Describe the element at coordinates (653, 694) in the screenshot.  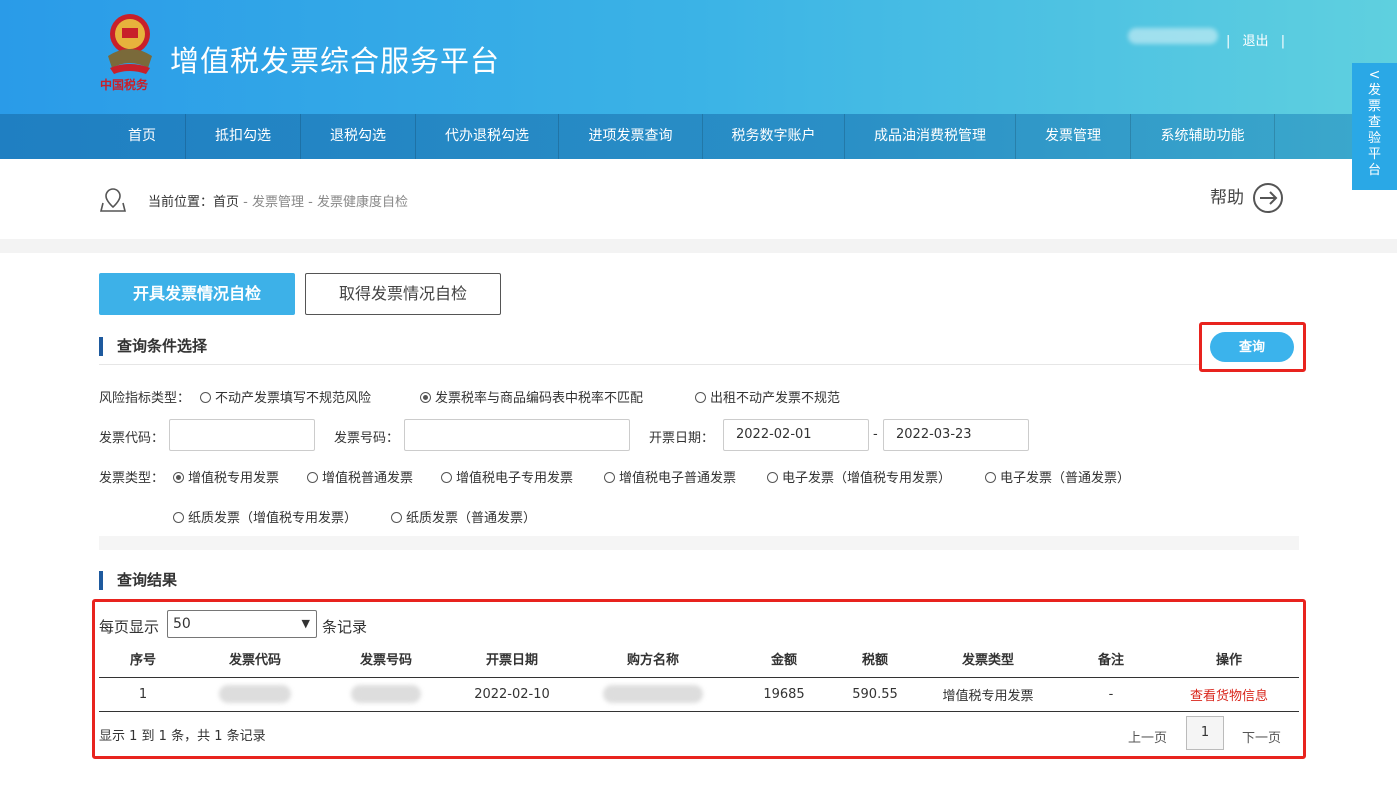
I see `cell-buyer` at that location.